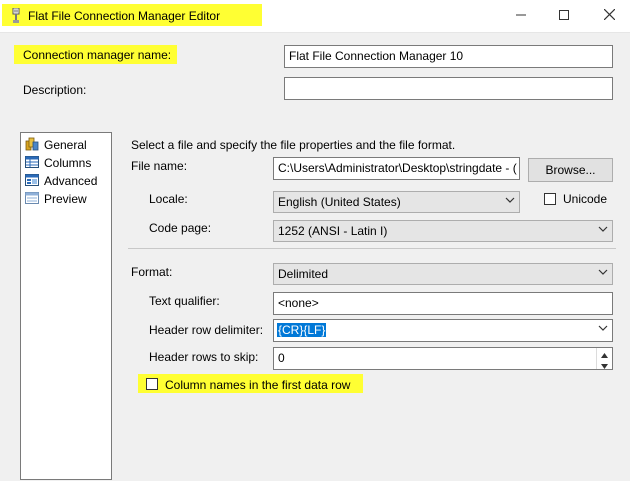 This screenshot has height=481, width=630. I want to click on locale-select: English (United States), so click(396, 202).